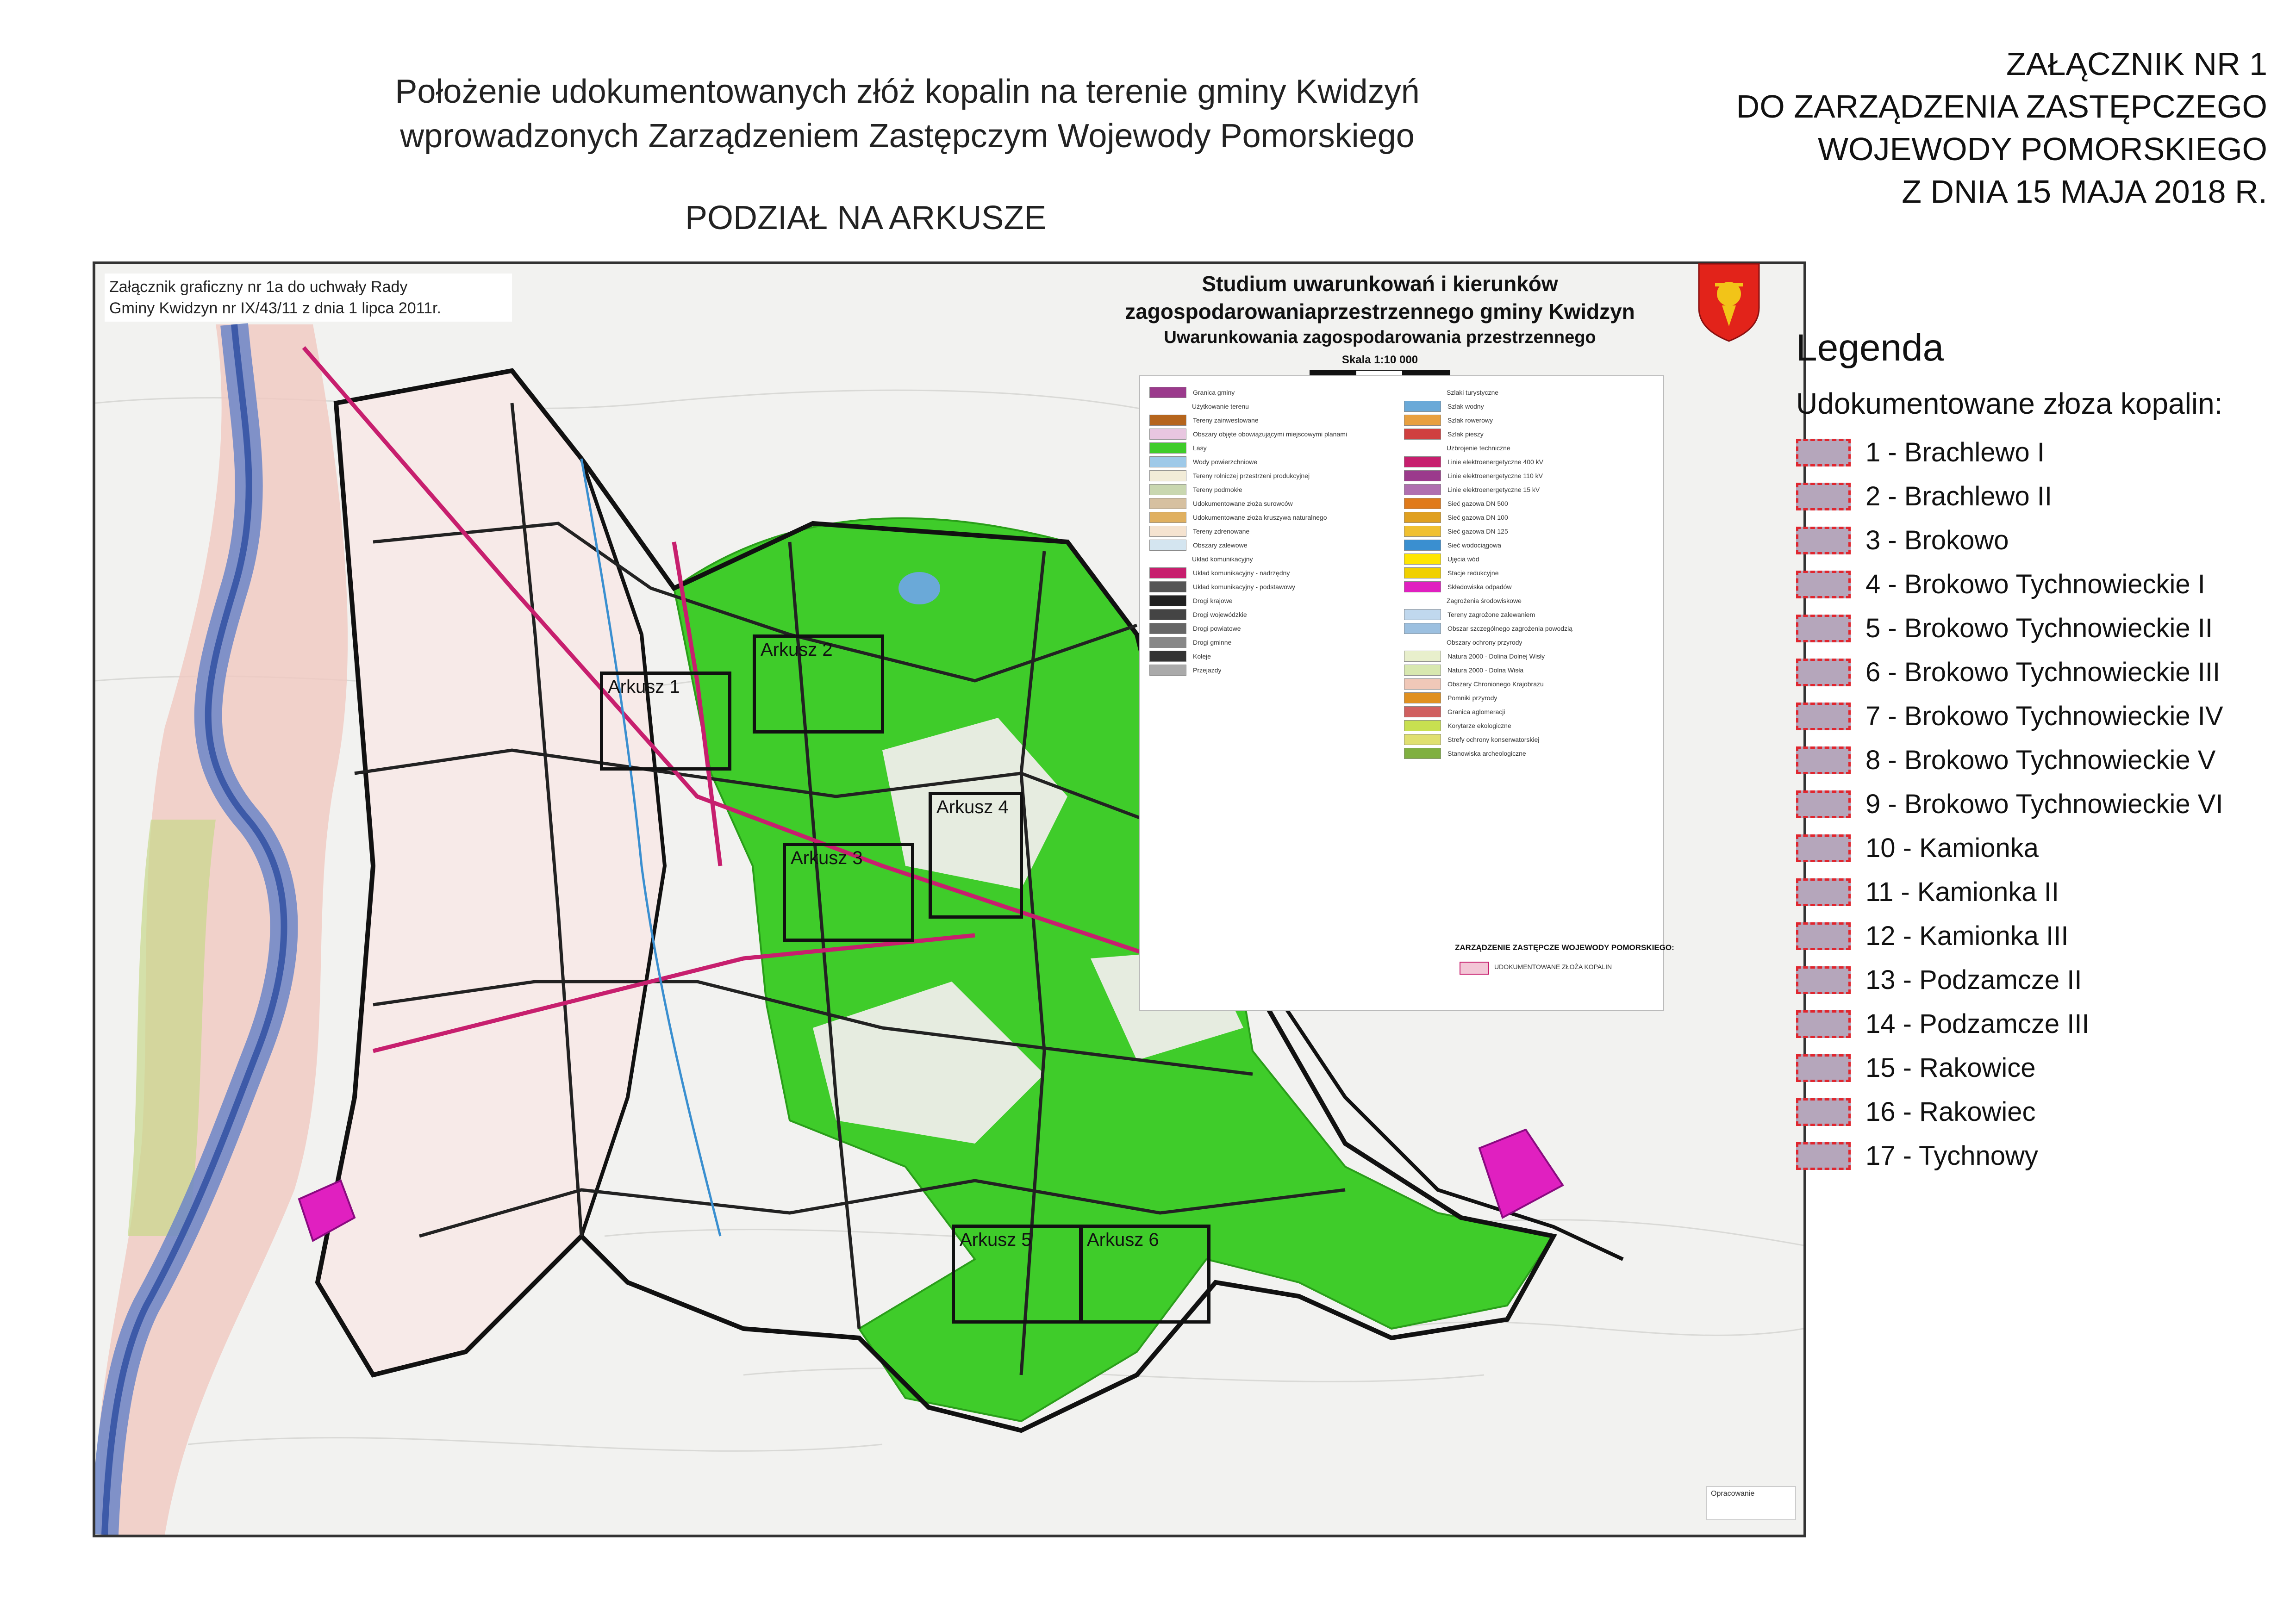 The image size is (2296, 1623). Describe the element at coordinates (1274, 670) in the screenshot. I see `map-legend-row: Przejazdy` at that location.